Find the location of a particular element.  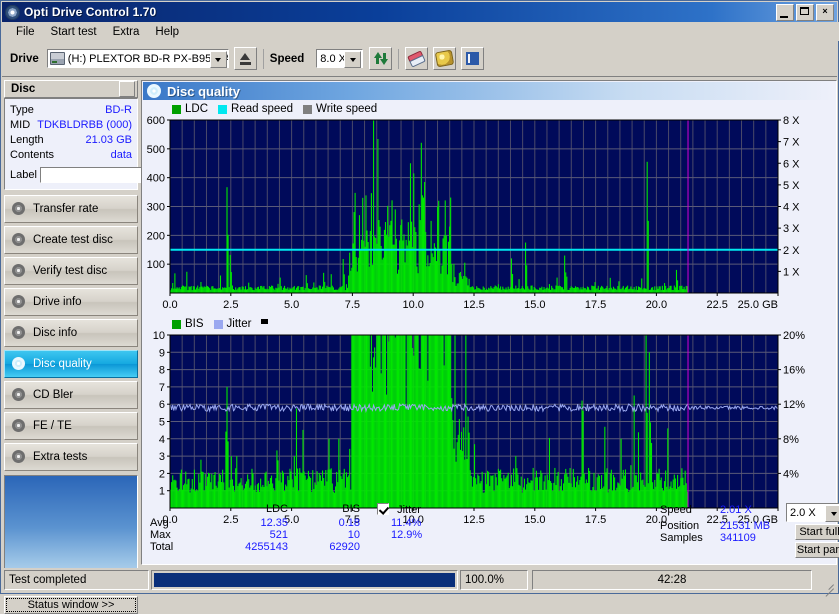

menu-extra: Extra is located at coordinates (126, 32).